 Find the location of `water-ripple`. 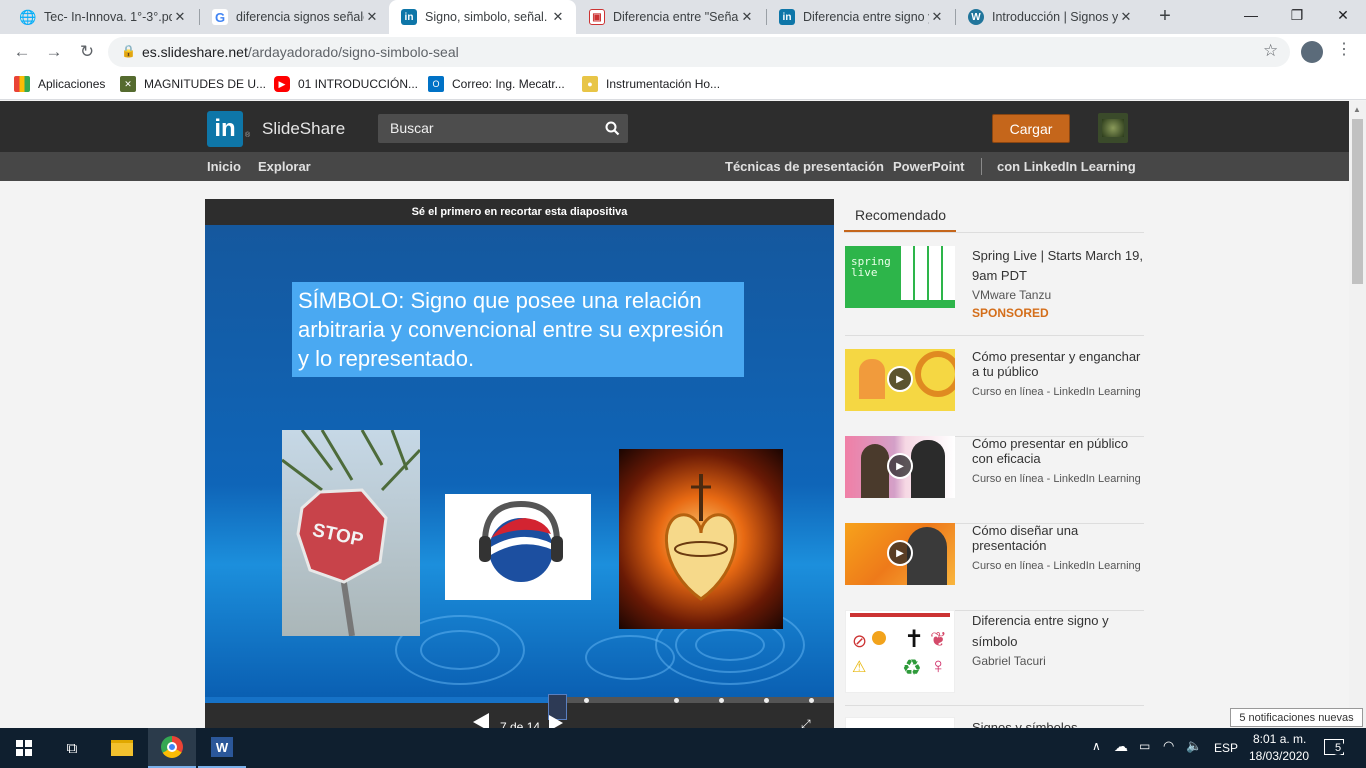

water-ripple is located at coordinates (460, 650).